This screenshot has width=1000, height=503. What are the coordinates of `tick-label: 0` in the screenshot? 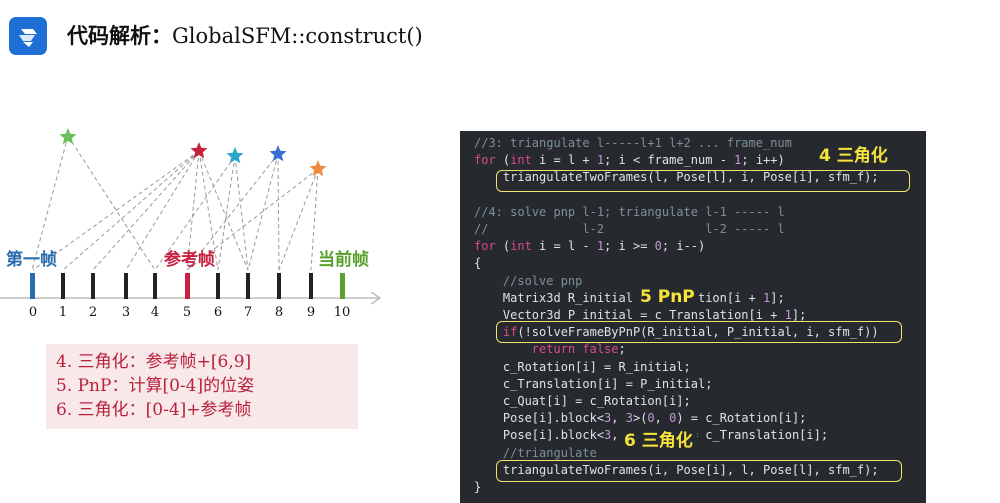 It's located at (33, 312).